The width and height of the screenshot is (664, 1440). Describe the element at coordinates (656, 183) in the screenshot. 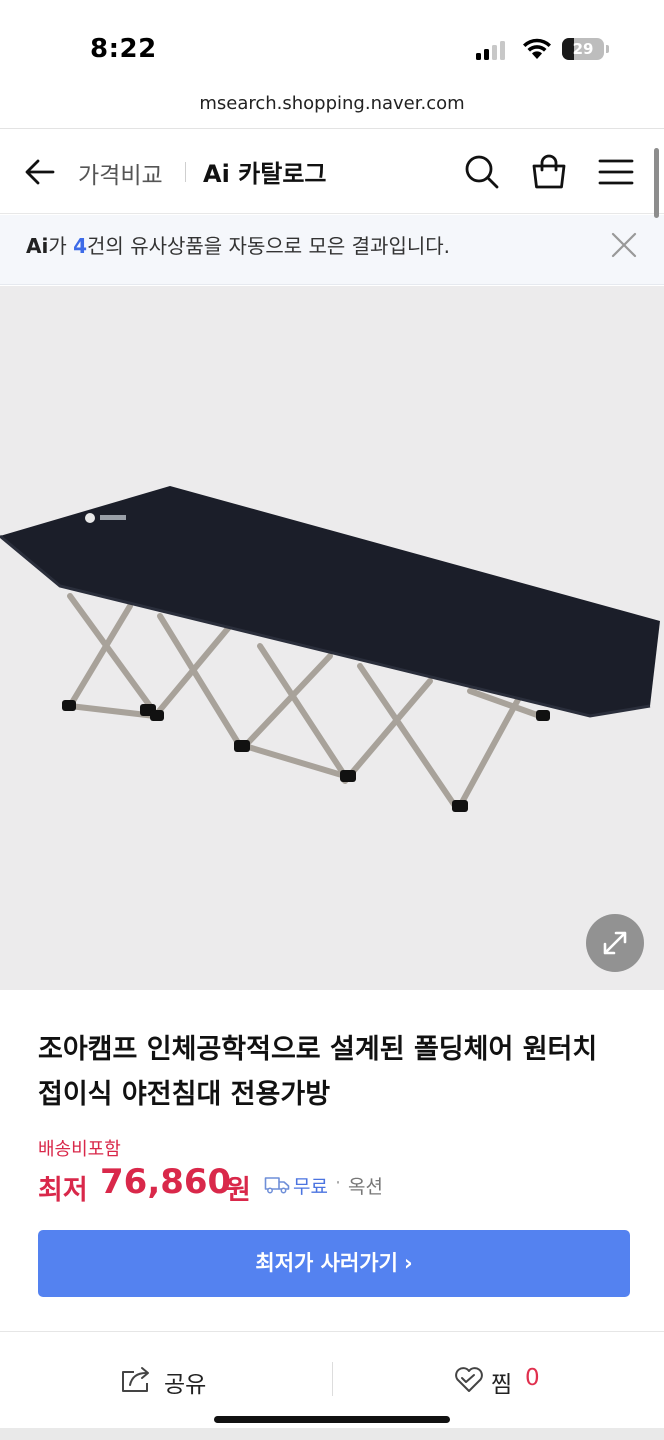

I see `scrollbar` at that location.